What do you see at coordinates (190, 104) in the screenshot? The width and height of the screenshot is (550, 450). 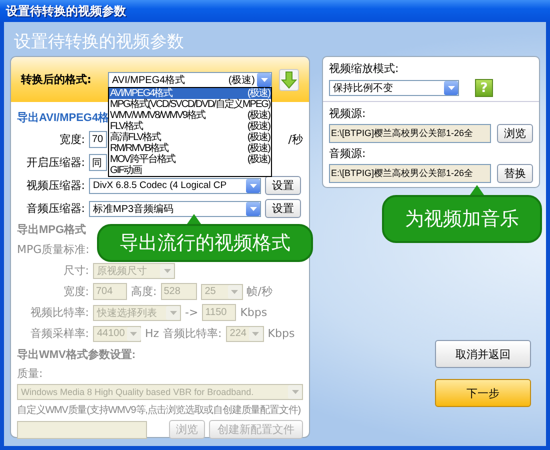 I see `format-option: MPG格式(VCD/SVCD/DVD/自定义MPEG)` at bounding box center [190, 104].